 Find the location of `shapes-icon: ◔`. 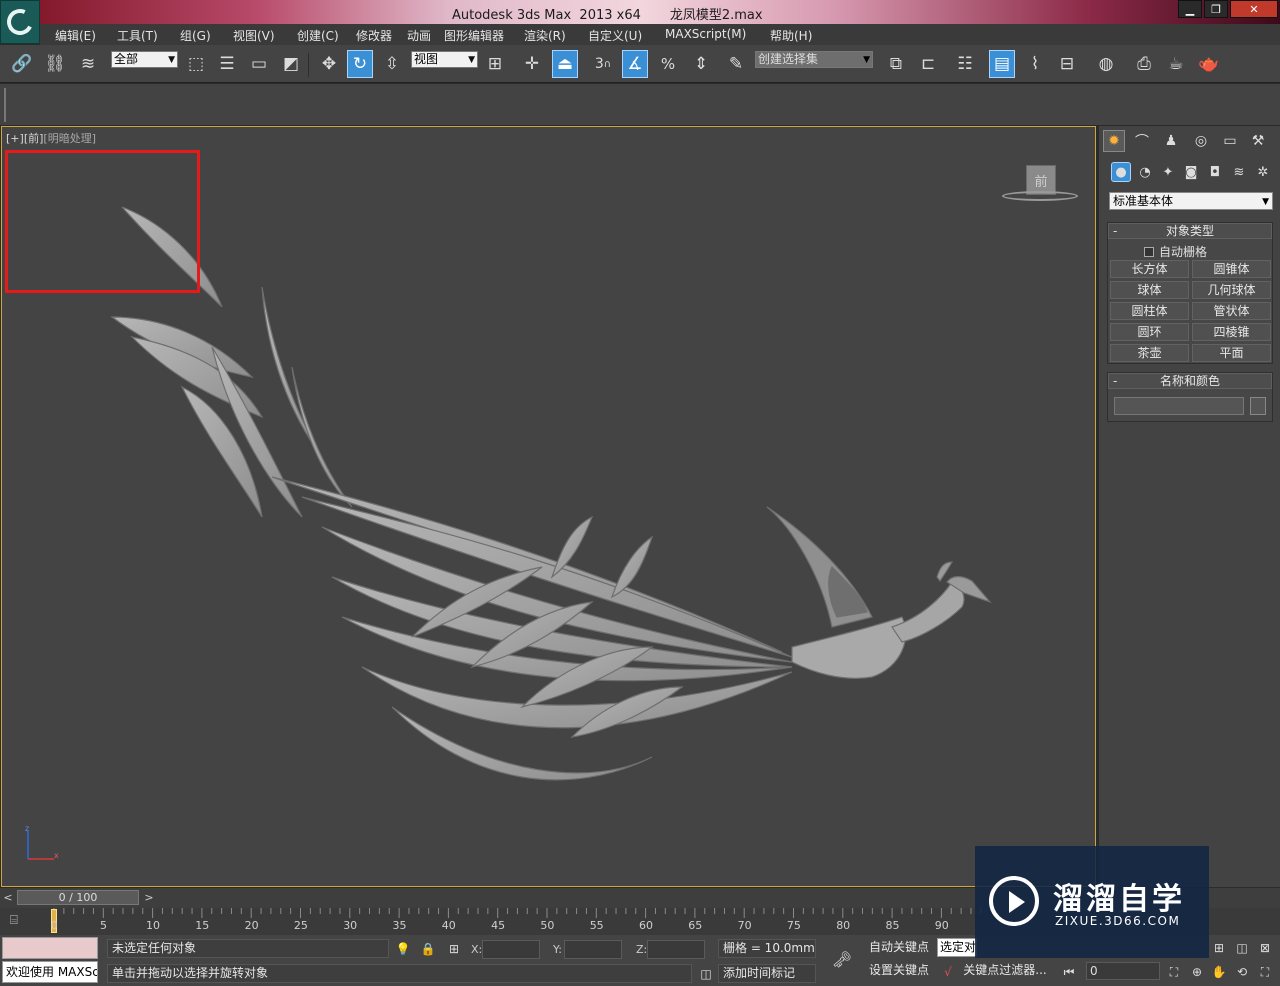

shapes-icon: ◔ is located at coordinates (1145, 172).